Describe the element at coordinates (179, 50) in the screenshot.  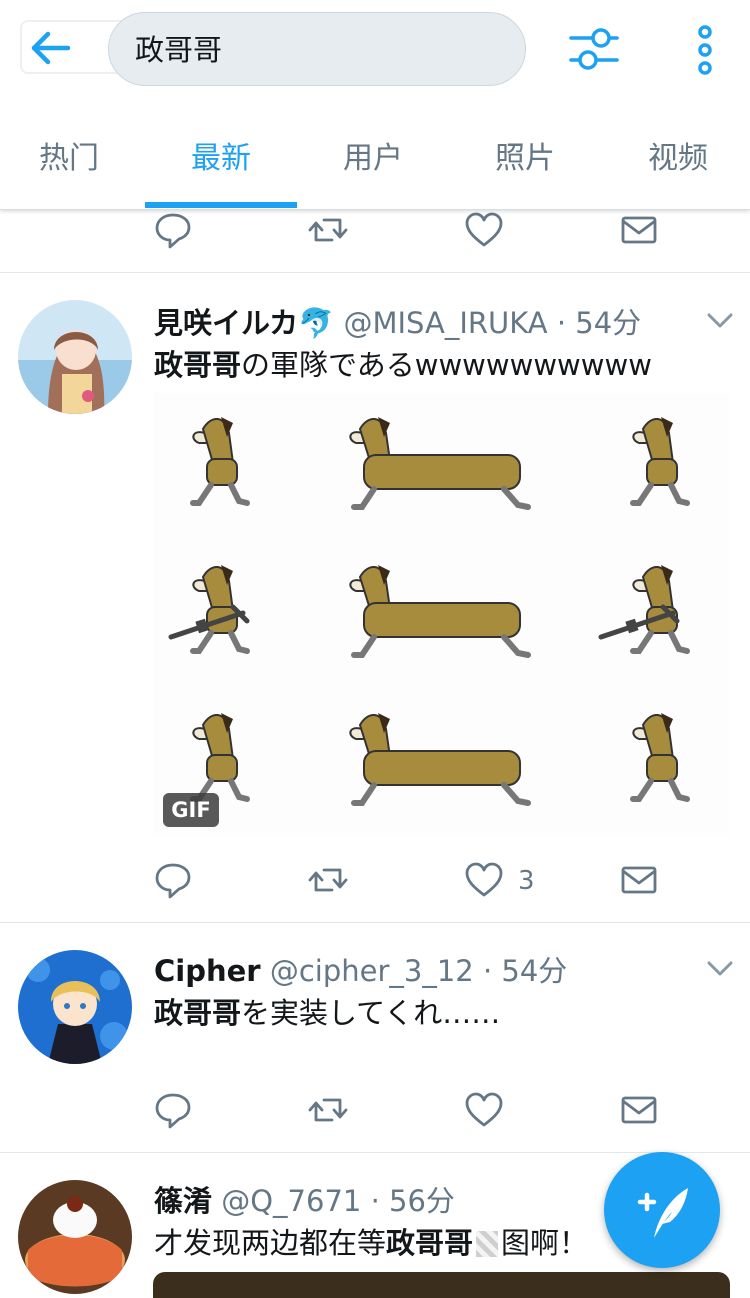
I see `search-query: 政哥哥` at that location.